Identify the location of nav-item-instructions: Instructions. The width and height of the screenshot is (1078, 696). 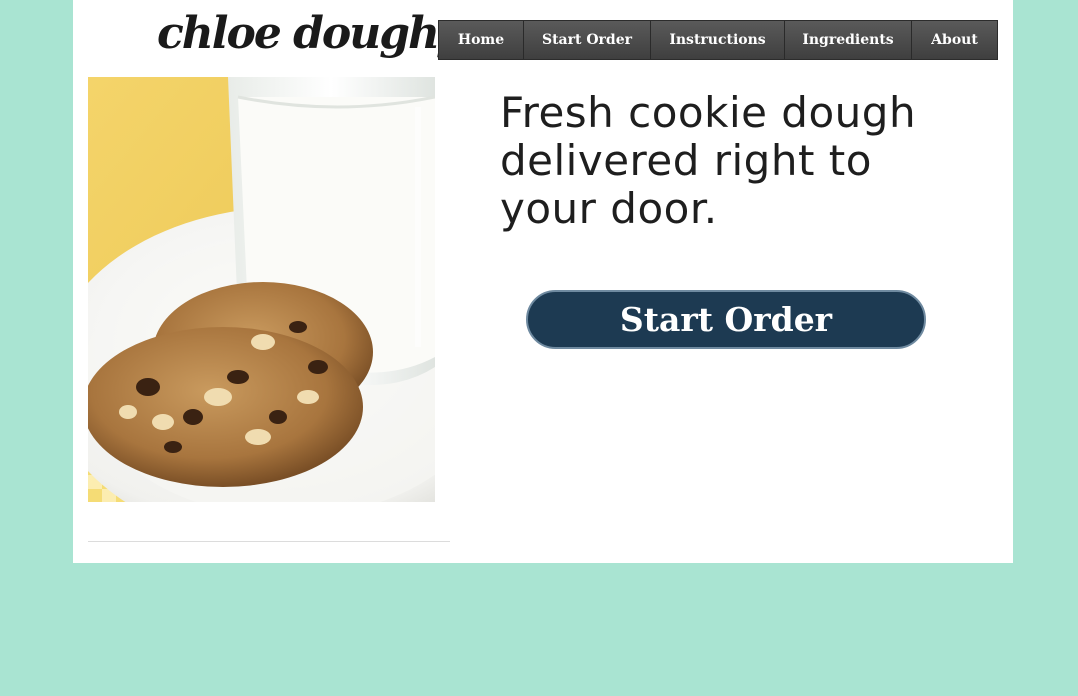
(718, 40).